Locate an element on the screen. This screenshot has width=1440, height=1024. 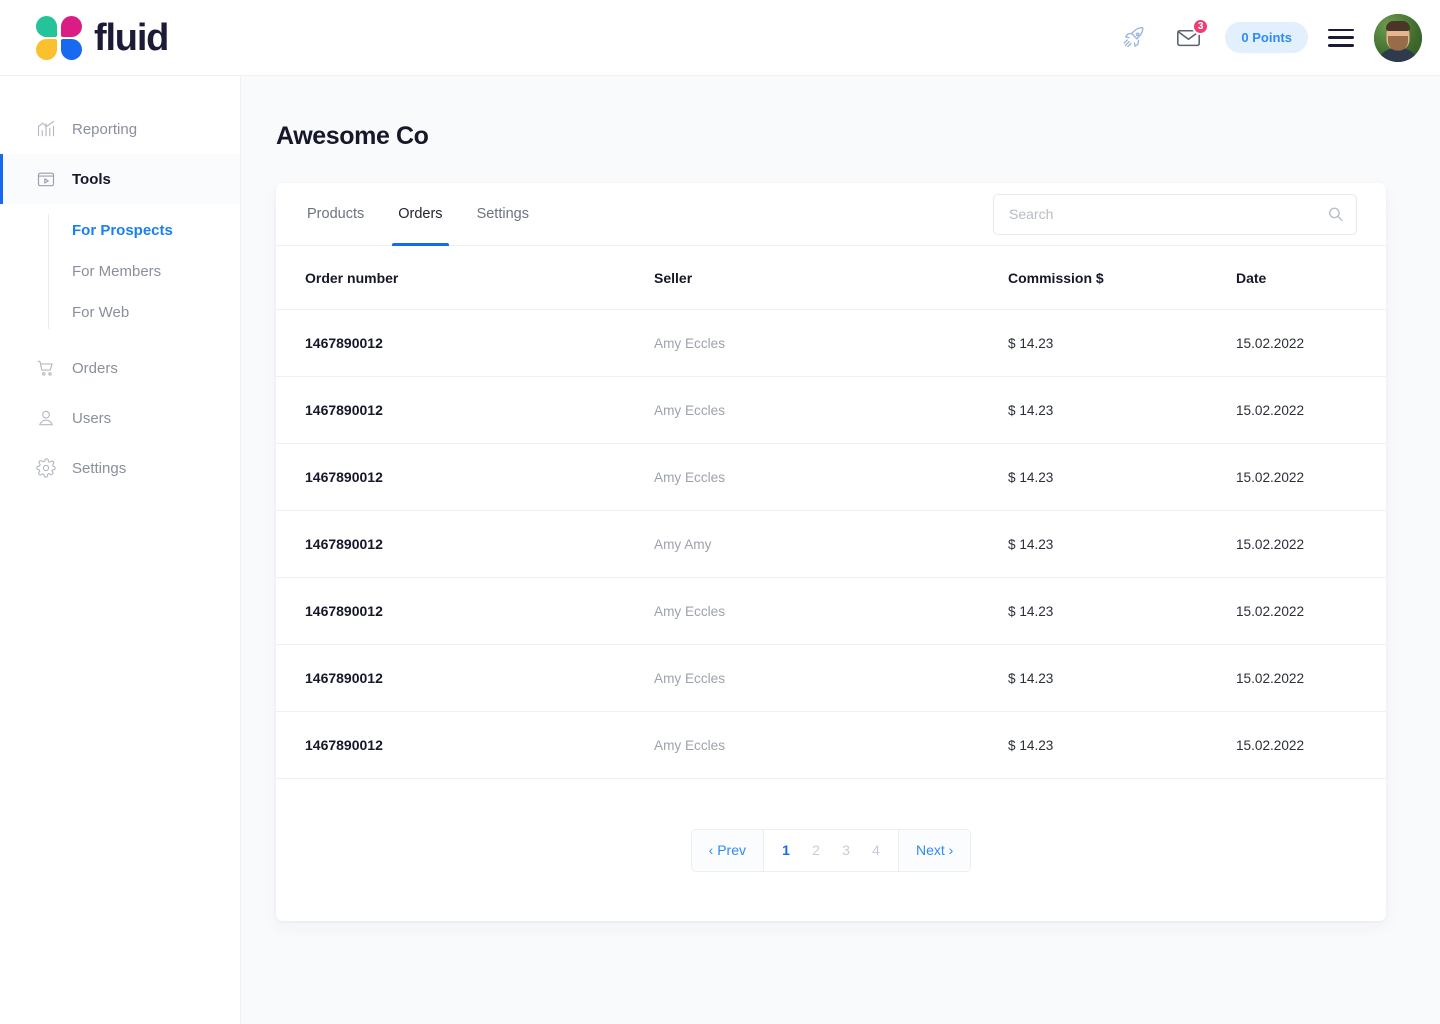
sidebar-subitem-label: For Members is located at coordinates (117, 271).